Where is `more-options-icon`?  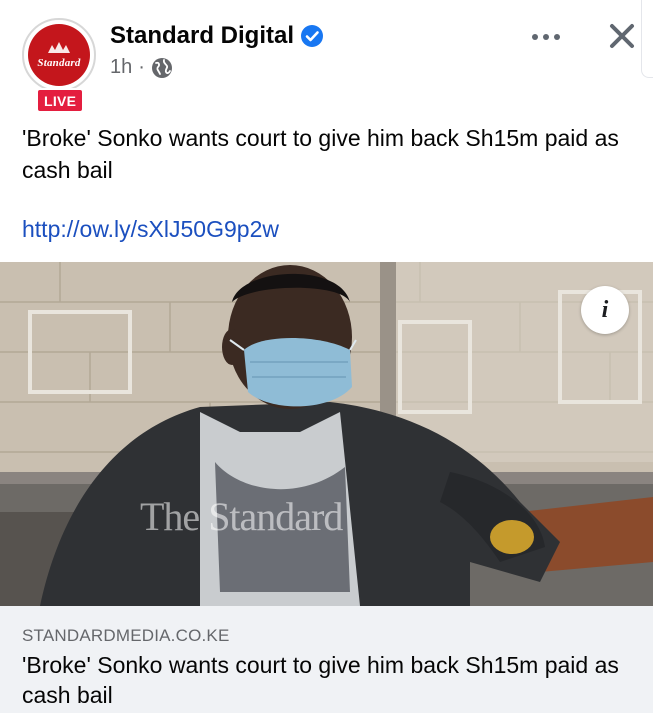
more-options-icon is located at coordinates (535, 37).